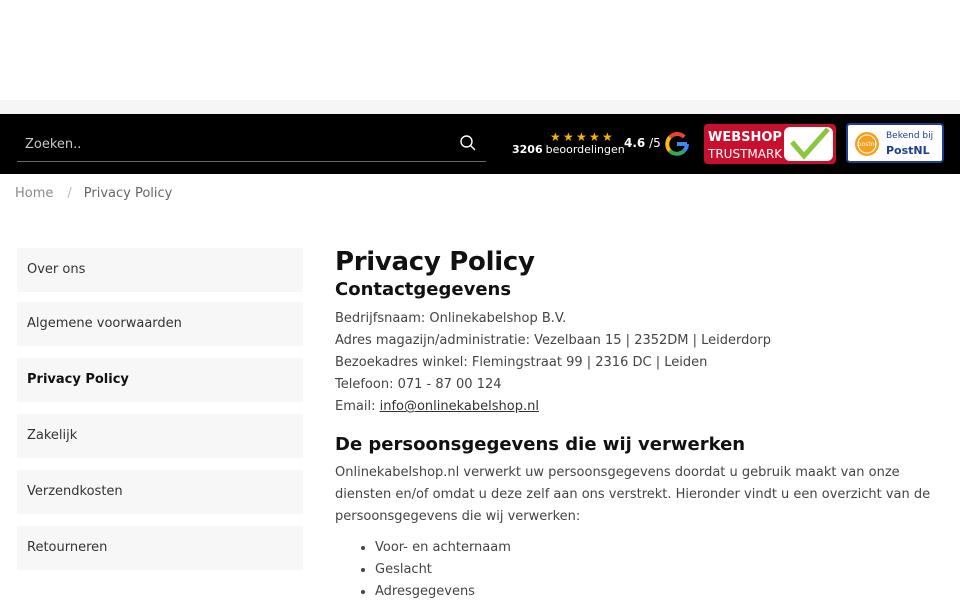  Describe the element at coordinates (232, 144) in the screenshot. I see `search-input` at that location.